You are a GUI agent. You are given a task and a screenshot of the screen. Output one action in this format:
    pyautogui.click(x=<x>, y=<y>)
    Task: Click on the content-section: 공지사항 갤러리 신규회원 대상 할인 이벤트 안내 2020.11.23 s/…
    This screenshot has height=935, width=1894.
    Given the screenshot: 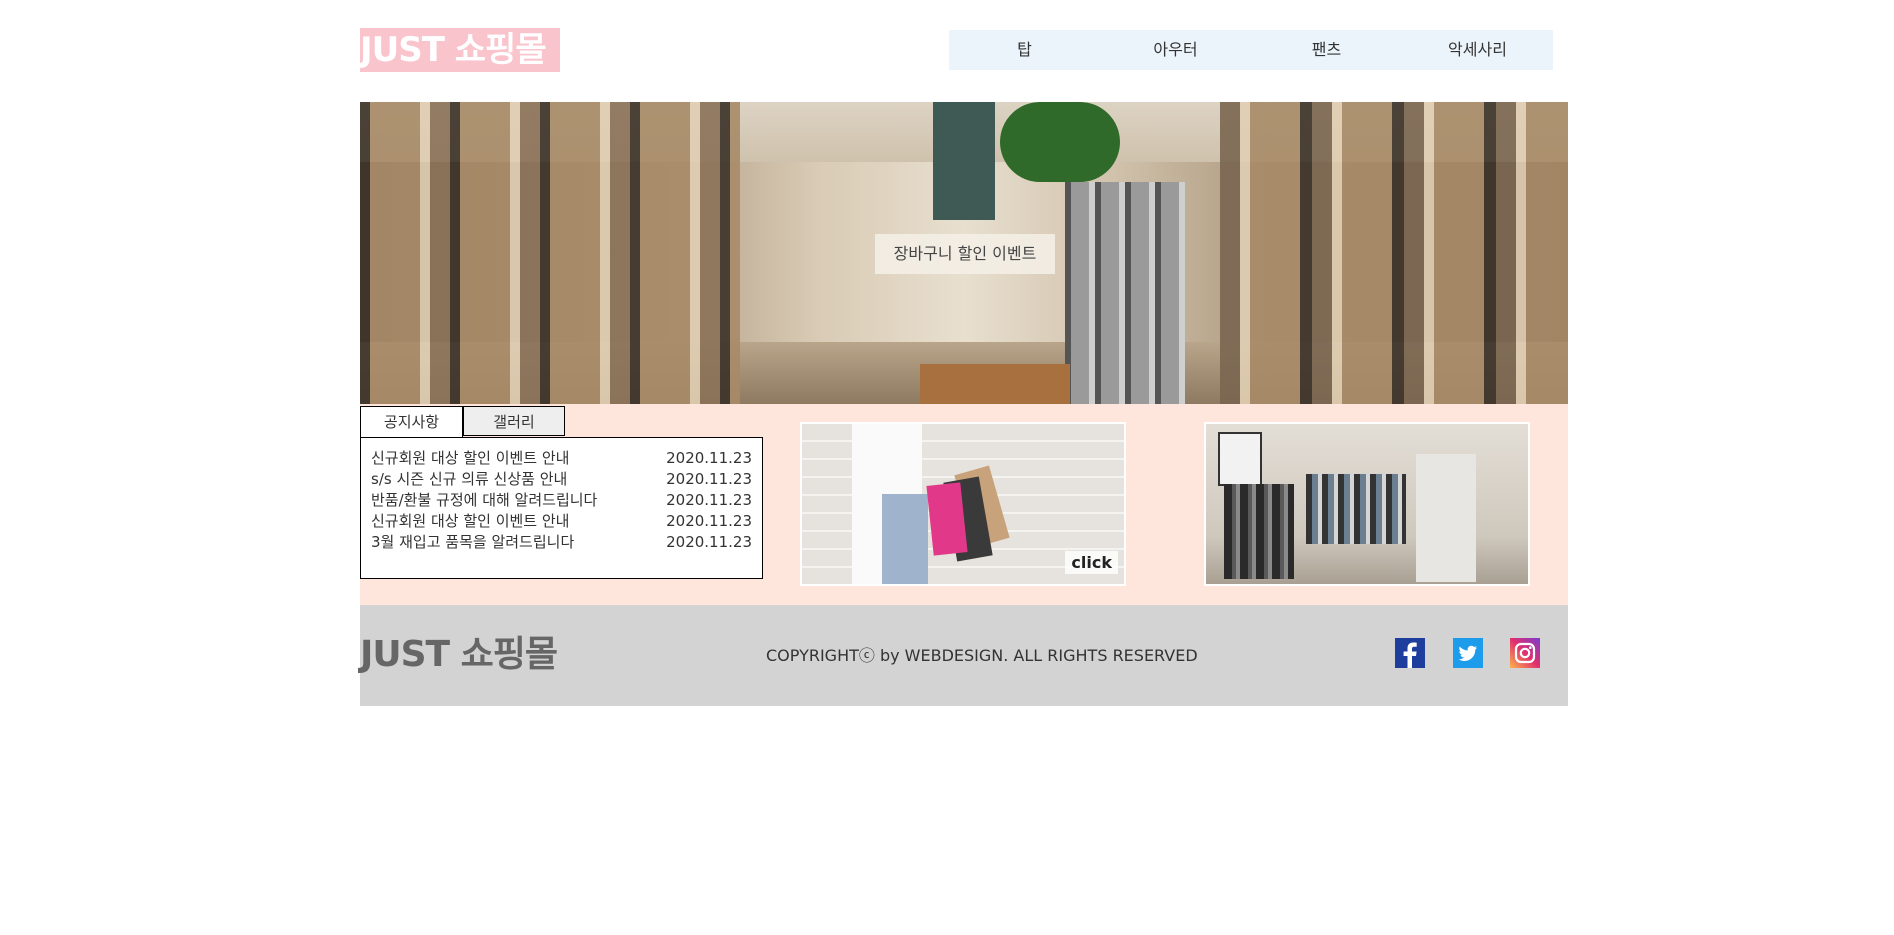 What is the action you would take?
    pyautogui.click(x=964, y=504)
    